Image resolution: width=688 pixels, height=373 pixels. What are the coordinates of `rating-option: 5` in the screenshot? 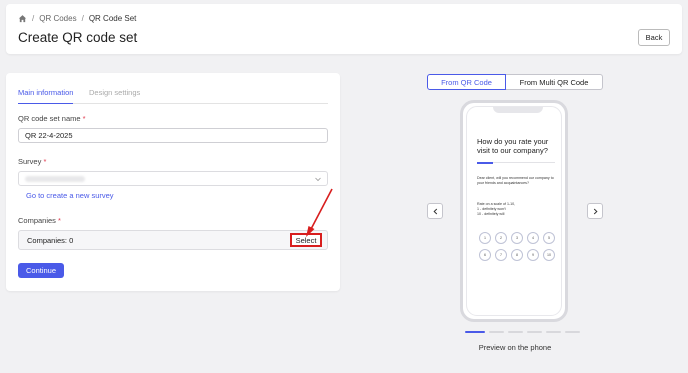 It's located at (549, 238).